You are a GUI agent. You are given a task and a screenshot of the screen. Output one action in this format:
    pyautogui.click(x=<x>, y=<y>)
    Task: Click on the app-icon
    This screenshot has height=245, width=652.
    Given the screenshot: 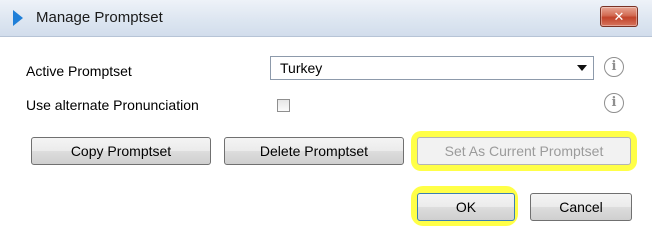 What is the action you would take?
    pyautogui.click(x=18, y=18)
    